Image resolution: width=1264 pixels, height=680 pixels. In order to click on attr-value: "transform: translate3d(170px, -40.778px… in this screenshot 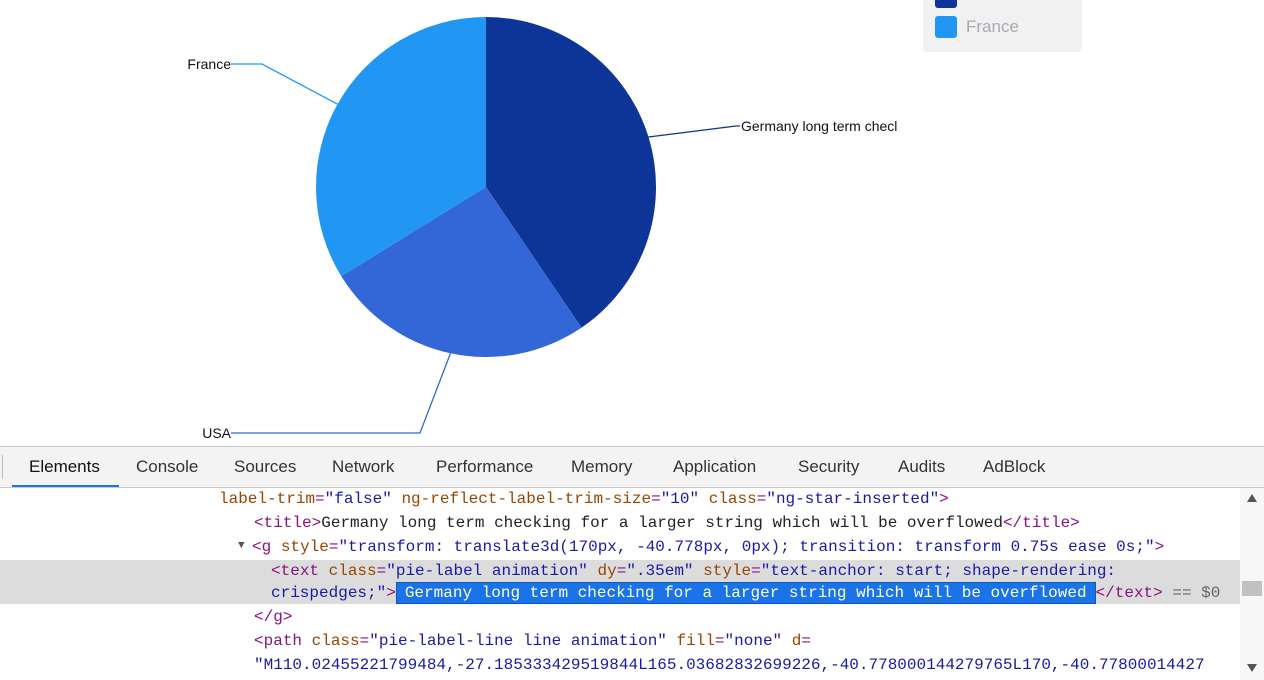, I will do `click(746, 547)`.